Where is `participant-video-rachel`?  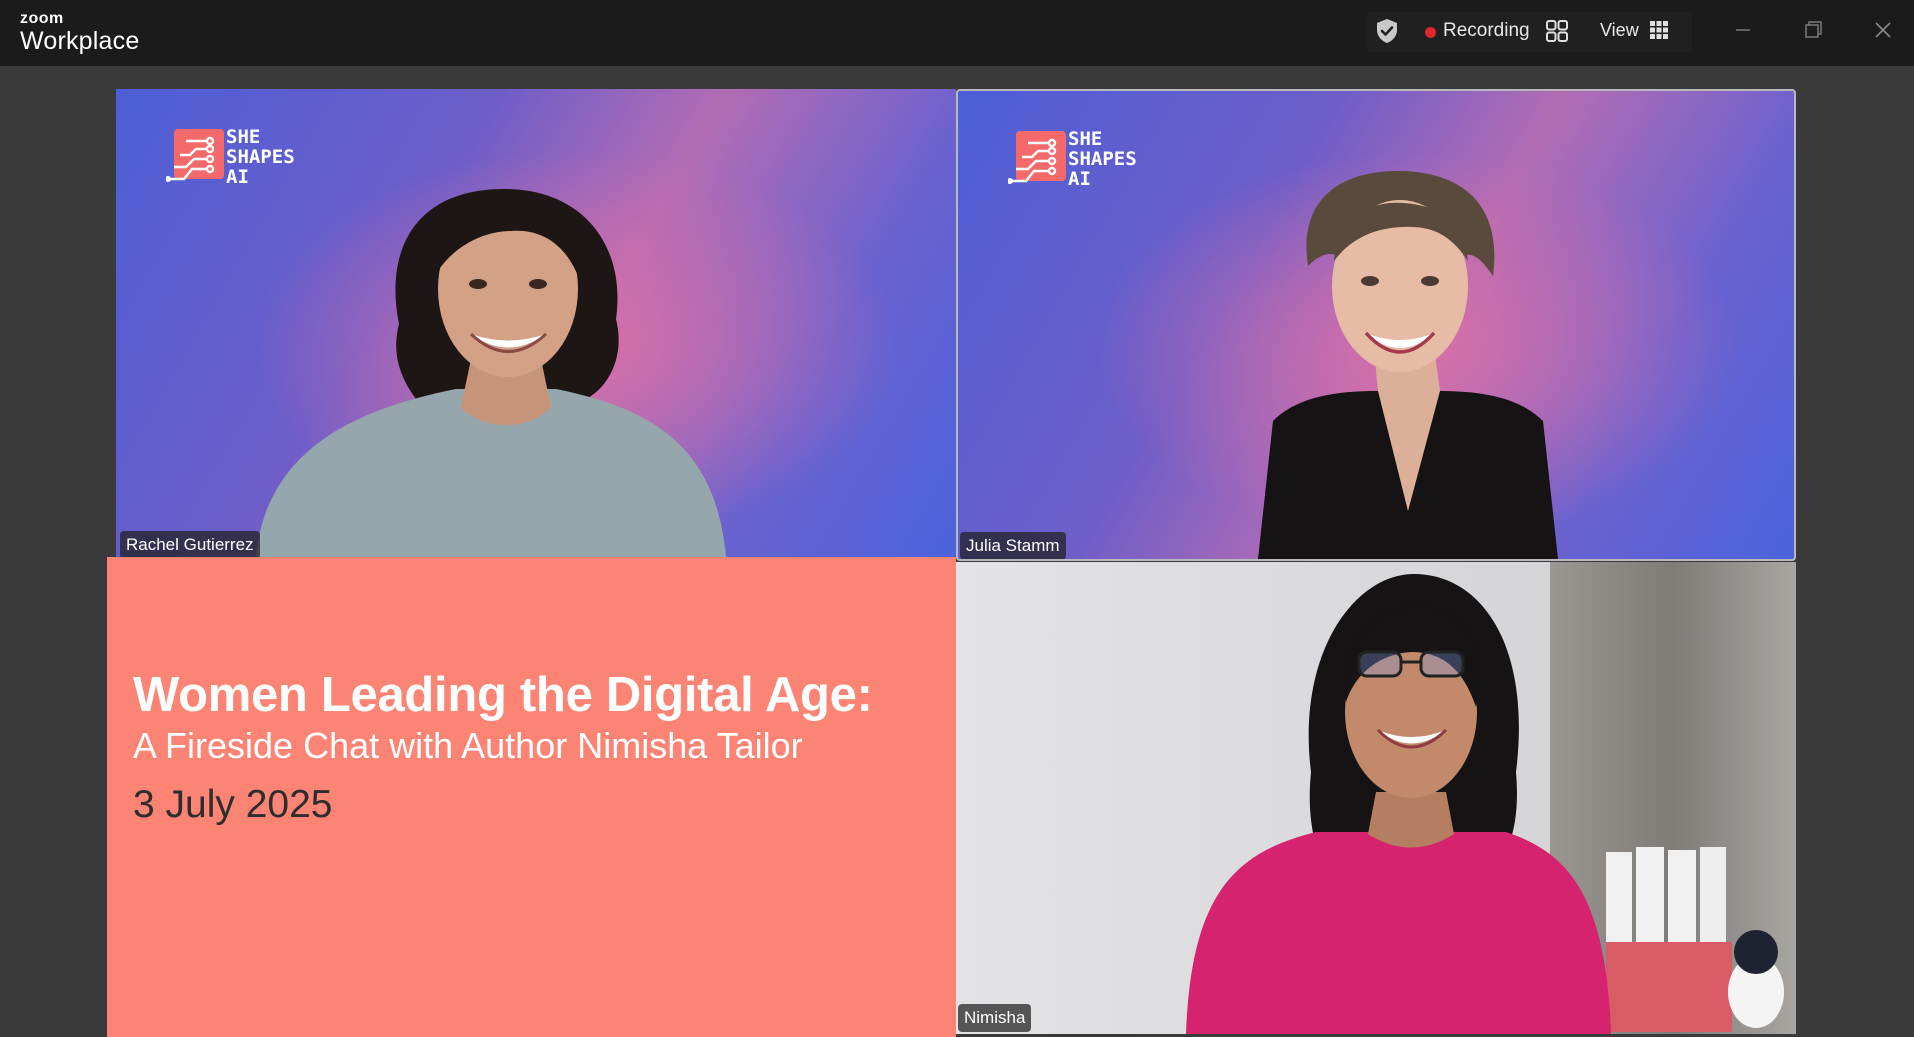 participant-video-rachel is located at coordinates (491, 373).